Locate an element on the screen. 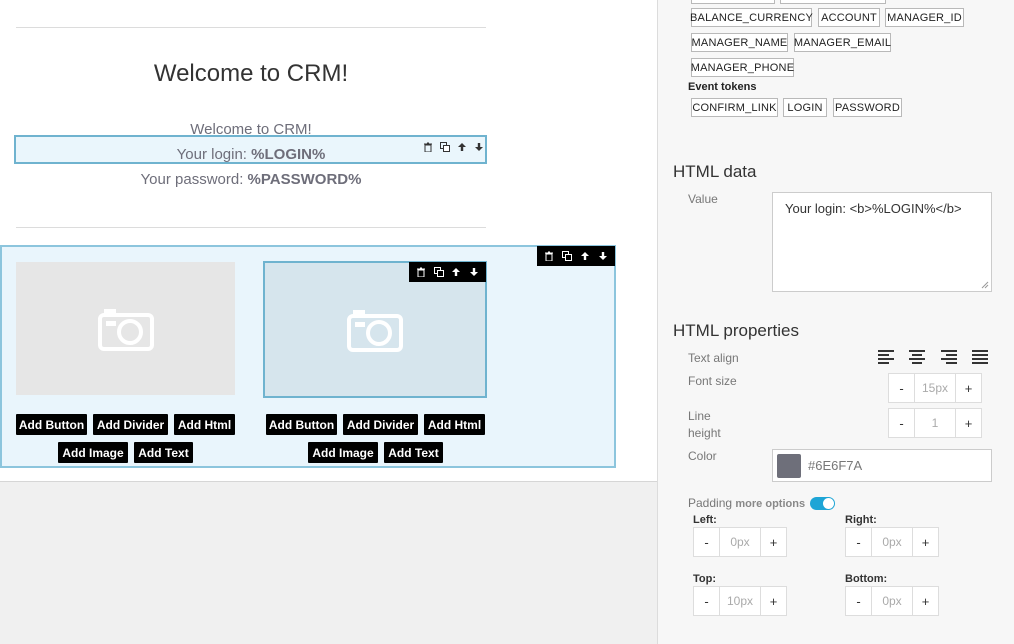 This screenshot has height=644, width=1014. token-button: MANAGER_NAME is located at coordinates (739, 42).